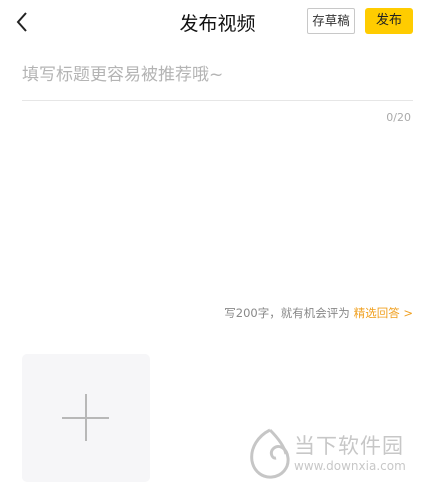 The height and width of the screenshot is (497, 435). What do you see at coordinates (287, 313) in the screenshot?
I see `featured-hint-text: 写200字，就有机会评为` at bounding box center [287, 313].